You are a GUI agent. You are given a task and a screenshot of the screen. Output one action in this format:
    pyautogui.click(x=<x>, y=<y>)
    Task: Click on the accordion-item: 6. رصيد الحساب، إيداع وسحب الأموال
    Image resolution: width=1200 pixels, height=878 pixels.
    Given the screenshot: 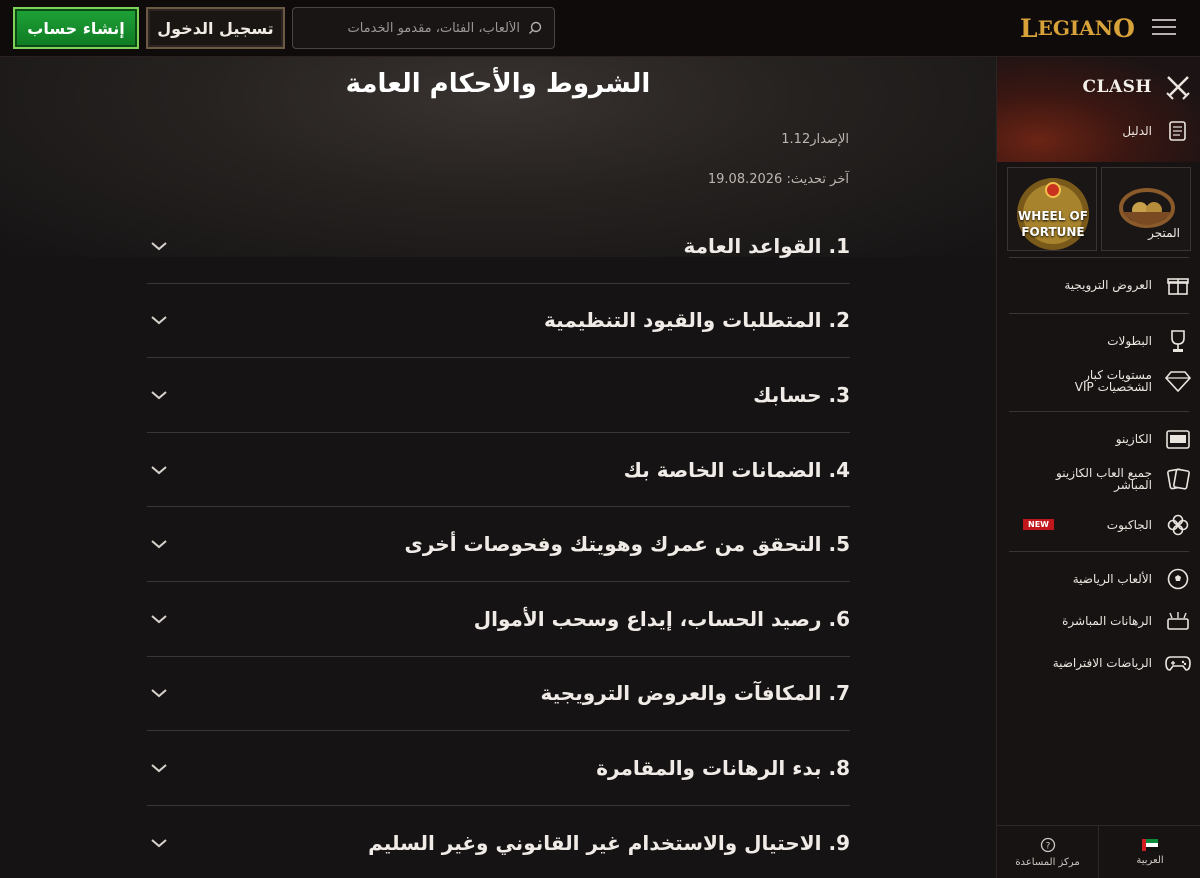 What is the action you would take?
    pyautogui.click(x=498, y=619)
    